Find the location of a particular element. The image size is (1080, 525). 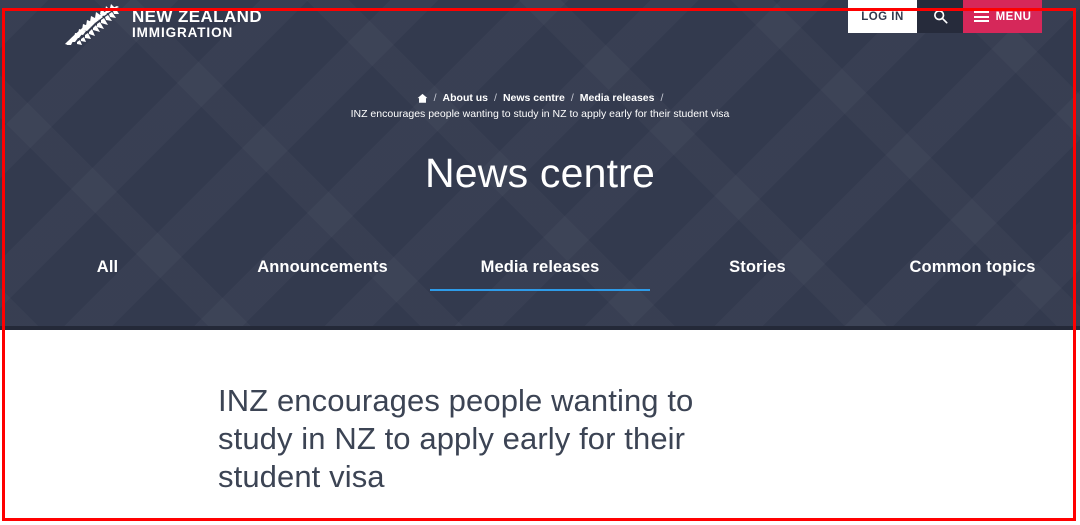

tab-all: All is located at coordinates (107, 274).